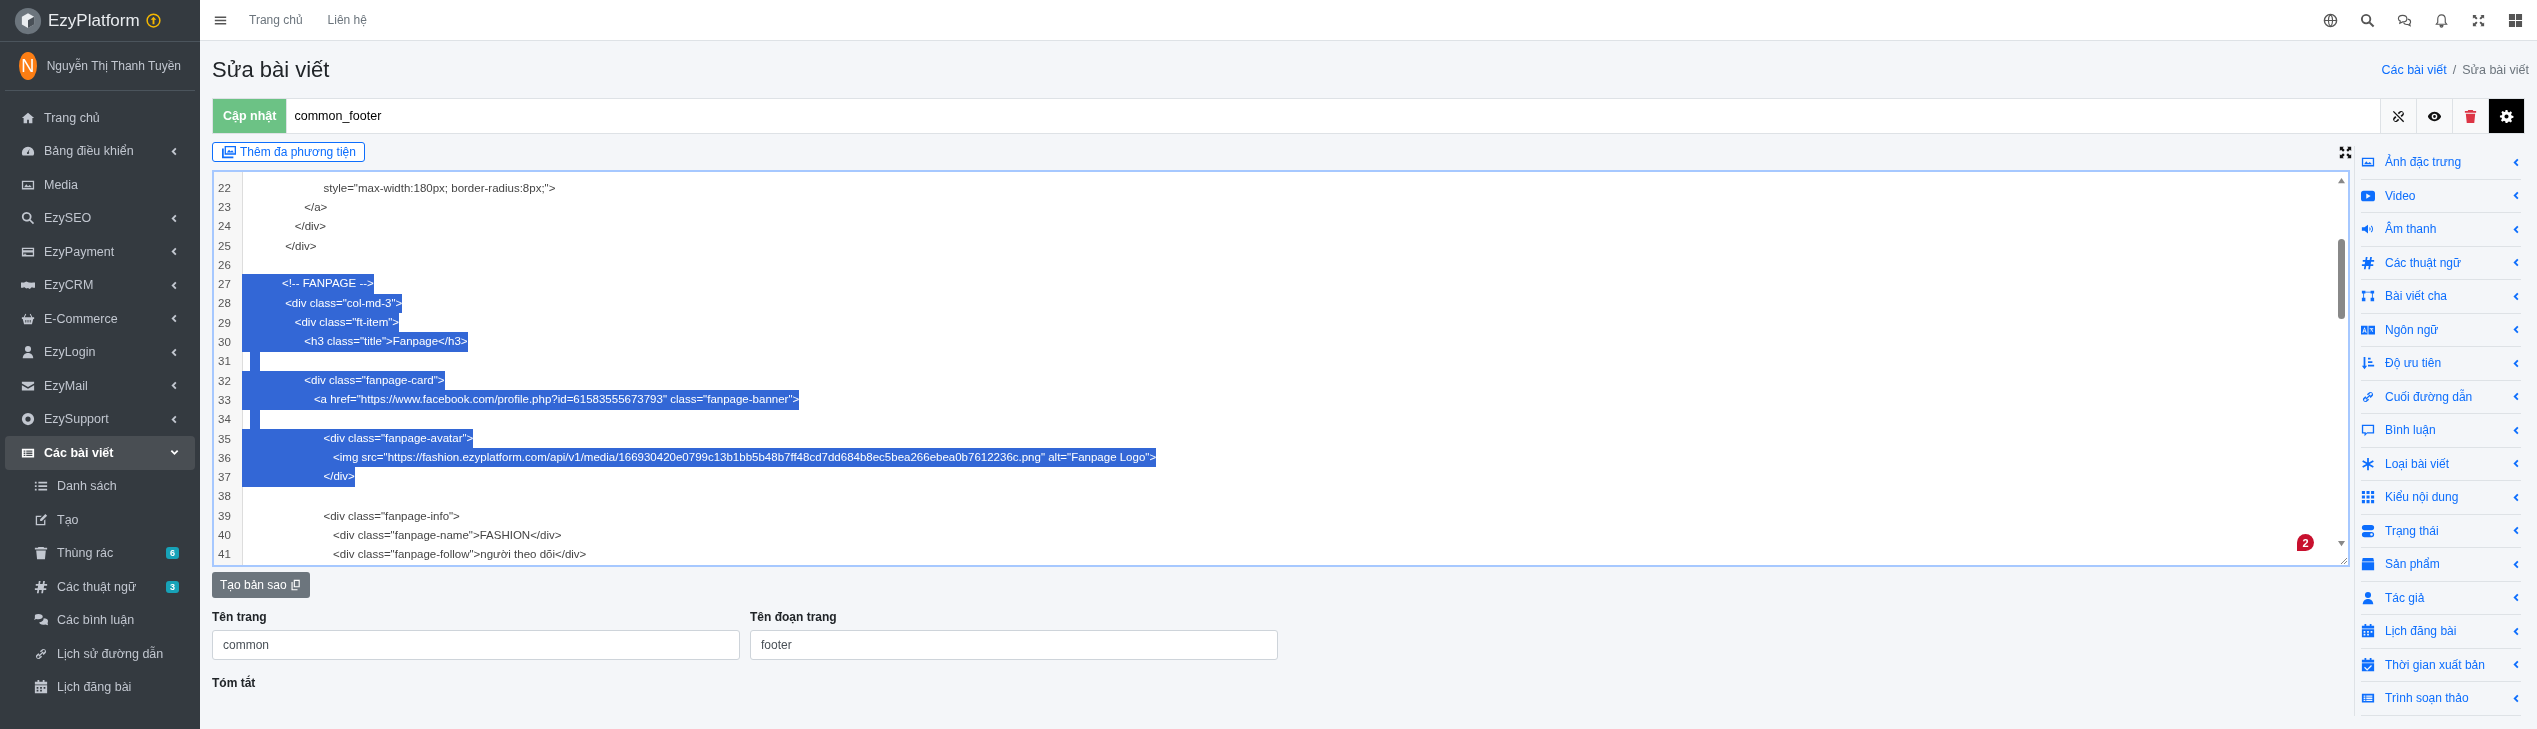 This screenshot has width=2537, height=729. I want to click on video-icon, so click(2368, 195).